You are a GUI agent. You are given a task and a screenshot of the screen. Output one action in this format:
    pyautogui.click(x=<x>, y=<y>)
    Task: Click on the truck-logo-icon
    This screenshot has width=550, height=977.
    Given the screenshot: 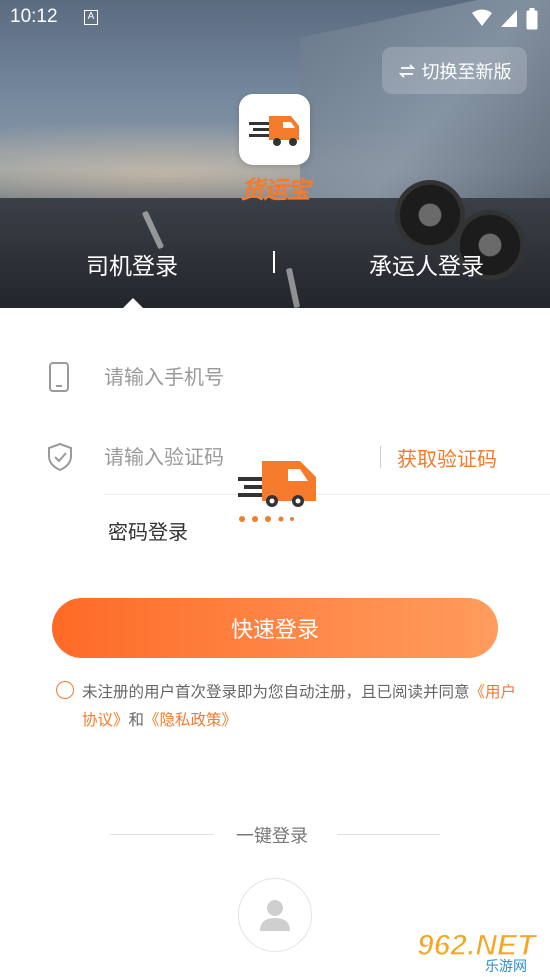 What is the action you would take?
    pyautogui.click(x=273, y=130)
    